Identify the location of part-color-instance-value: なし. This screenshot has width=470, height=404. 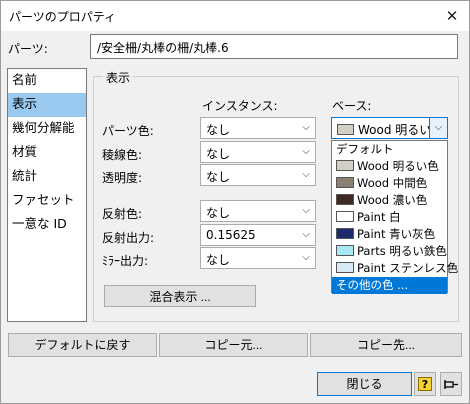
(218, 130).